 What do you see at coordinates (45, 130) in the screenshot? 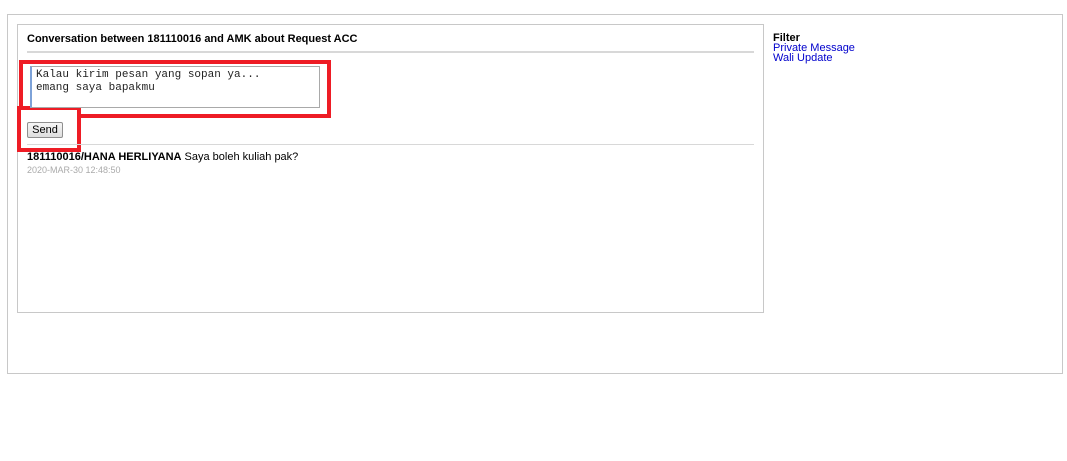
I see `send-button: Send` at bounding box center [45, 130].